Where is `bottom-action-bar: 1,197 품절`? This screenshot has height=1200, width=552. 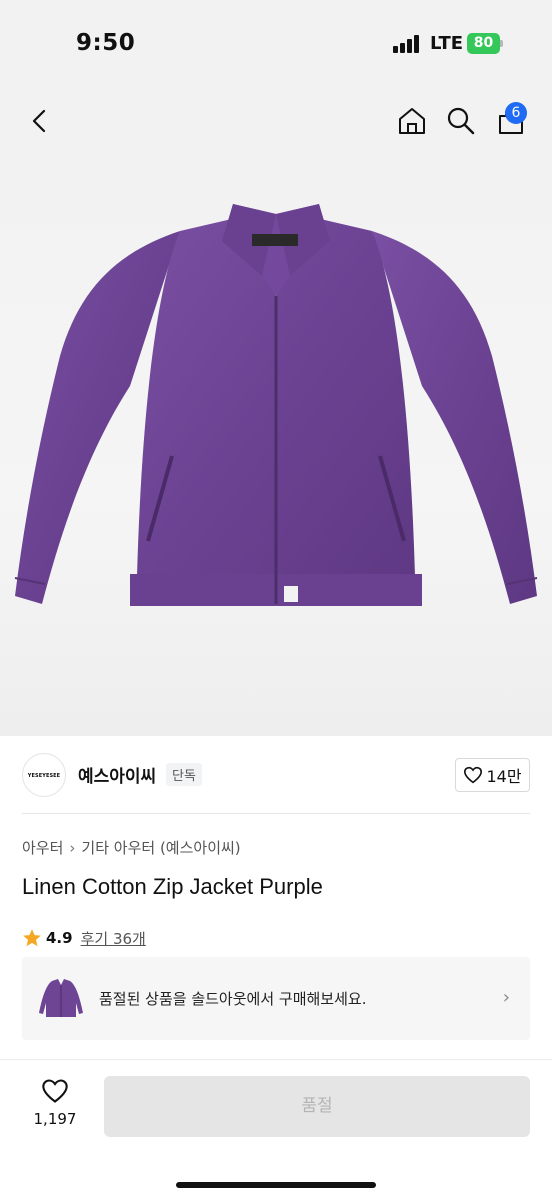
bottom-action-bar: 1,197 품절 is located at coordinates (276, 1130).